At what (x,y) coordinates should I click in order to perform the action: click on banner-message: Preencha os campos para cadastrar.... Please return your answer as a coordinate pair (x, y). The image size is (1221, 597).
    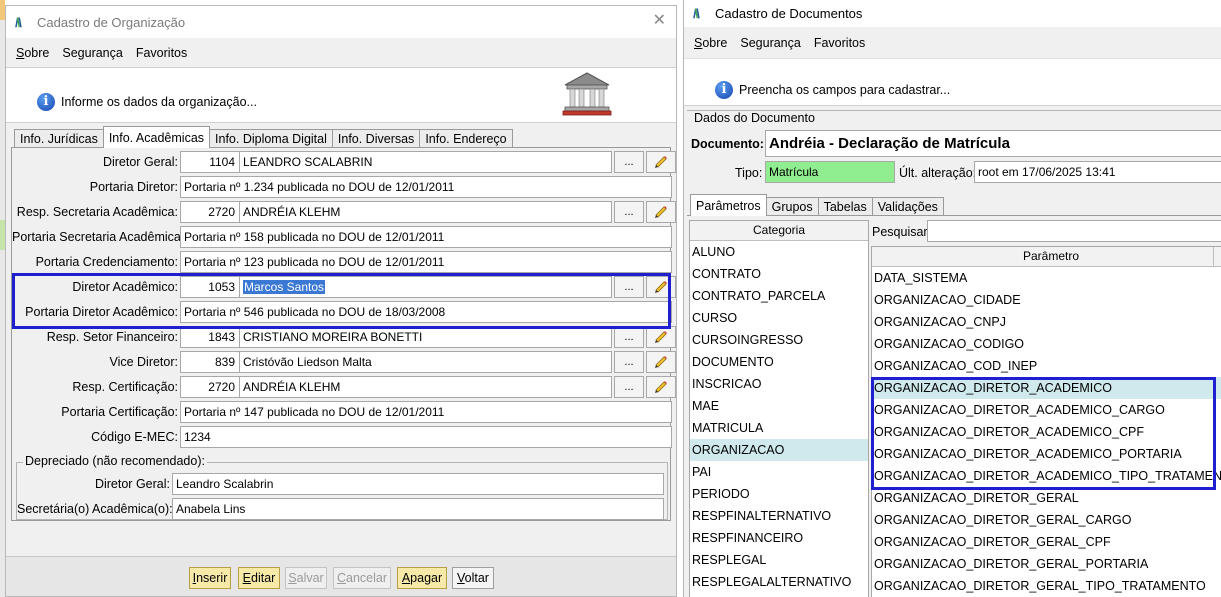
    Looking at the image, I should click on (845, 90).